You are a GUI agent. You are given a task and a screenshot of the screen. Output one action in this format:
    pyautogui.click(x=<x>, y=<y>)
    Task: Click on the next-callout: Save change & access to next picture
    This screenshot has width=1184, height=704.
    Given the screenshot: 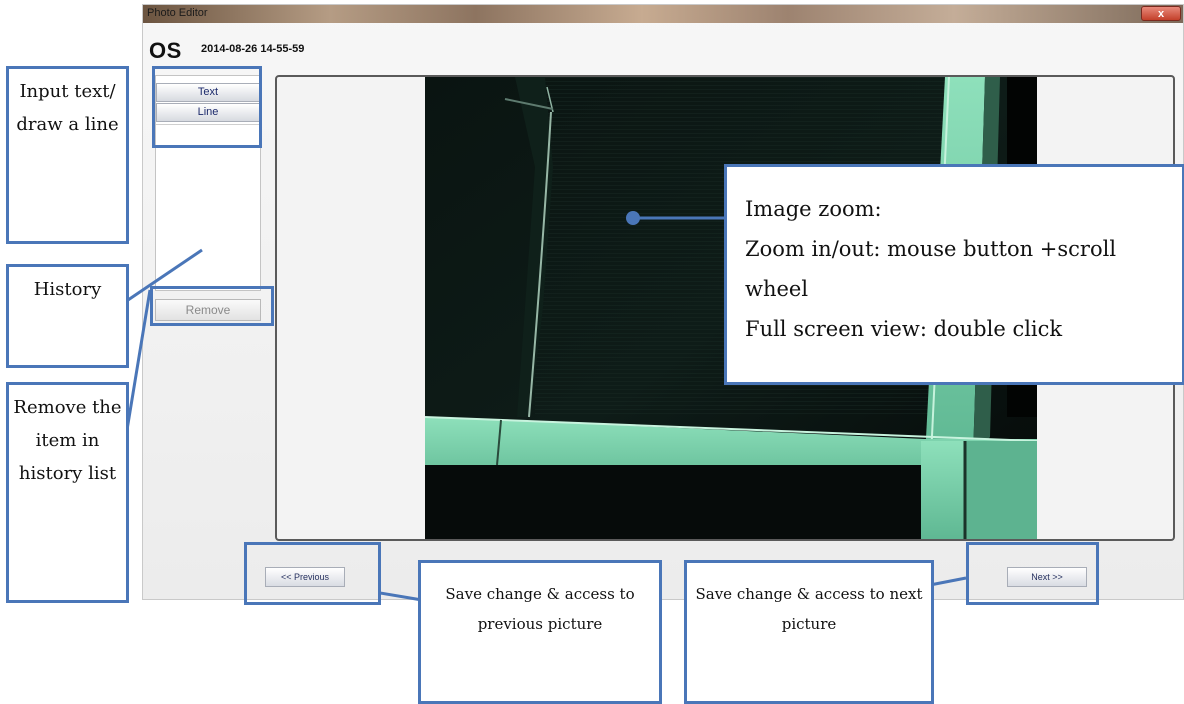 What is the action you would take?
    pyautogui.click(x=809, y=632)
    